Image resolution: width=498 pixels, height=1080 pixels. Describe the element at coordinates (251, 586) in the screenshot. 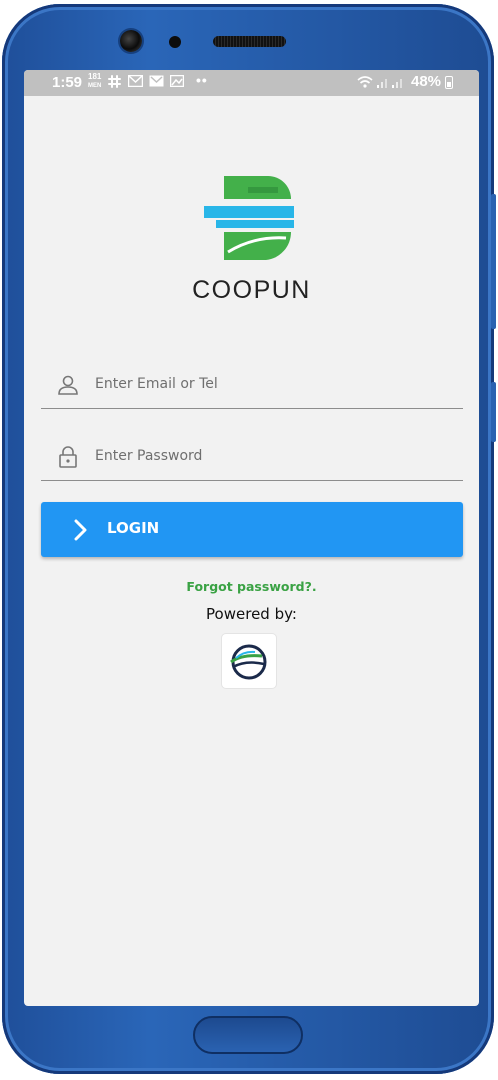

I see `forgot-password-link: Forgot password?.` at that location.